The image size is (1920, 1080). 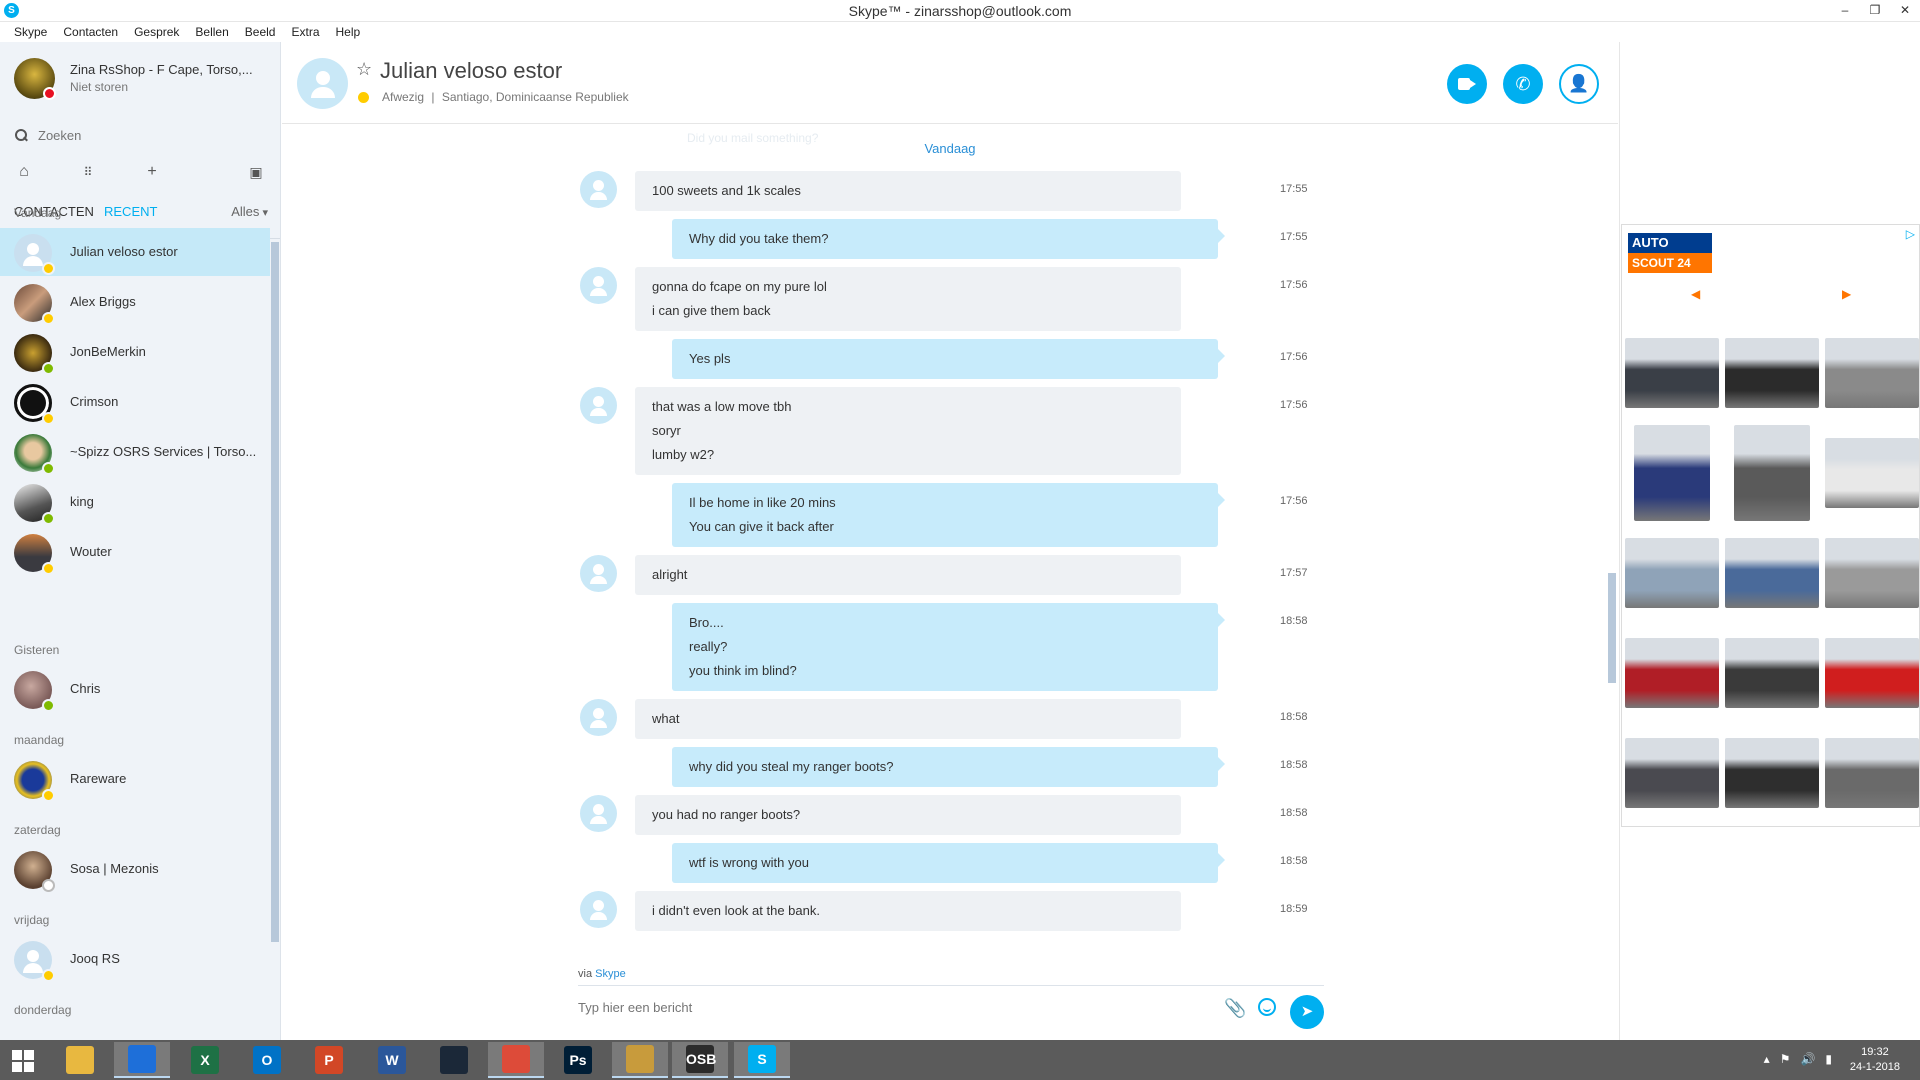 I want to click on menu-gesprek: Gesprek, so click(x=156, y=32).